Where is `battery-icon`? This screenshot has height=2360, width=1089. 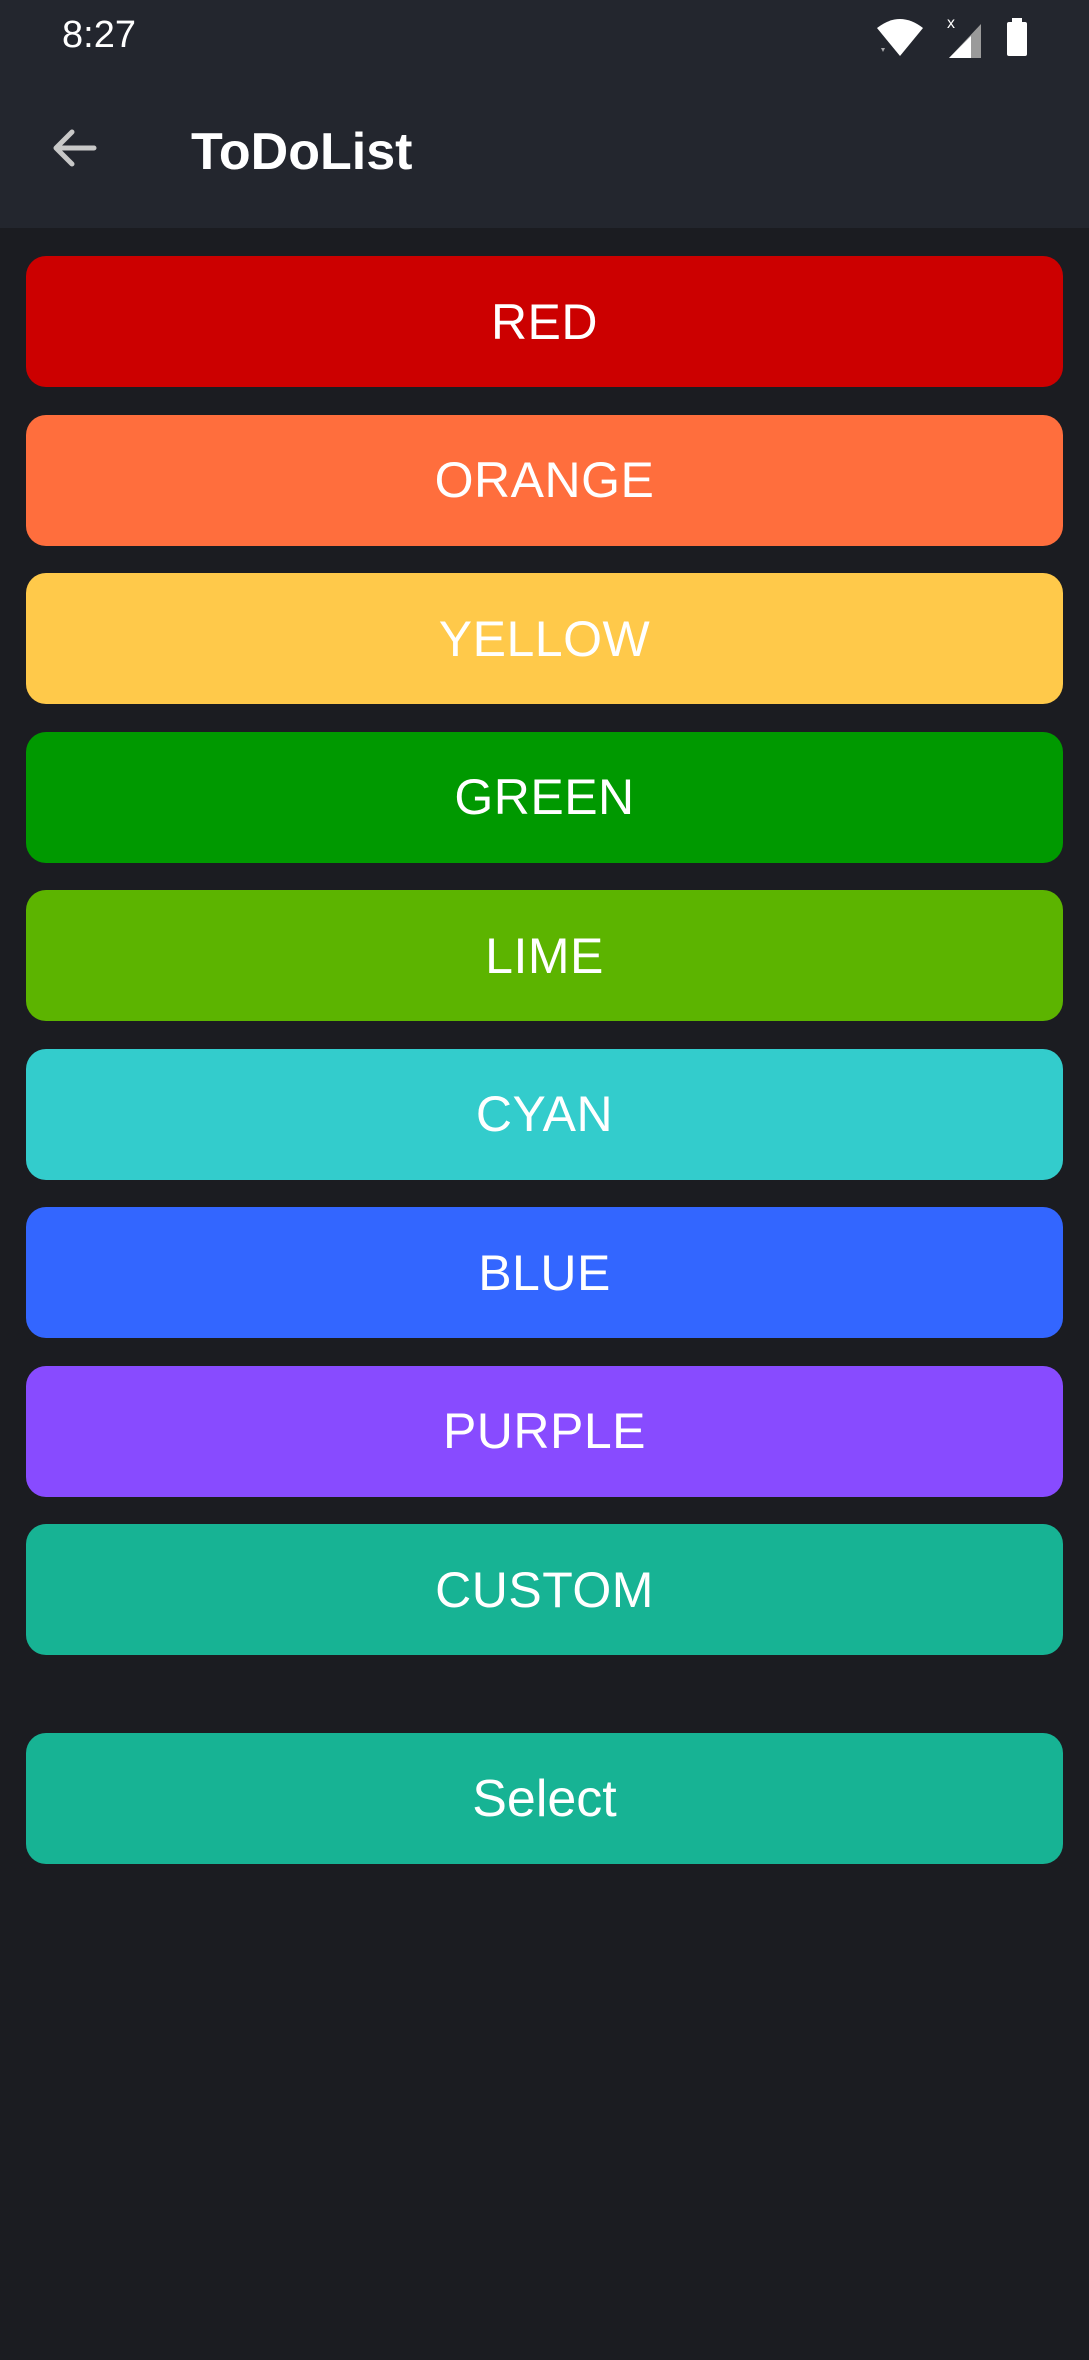 battery-icon is located at coordinates (1017, 40).